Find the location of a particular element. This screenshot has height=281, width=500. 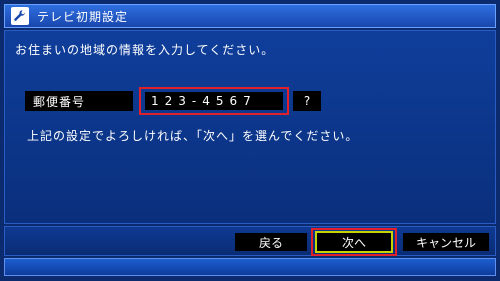

next-button: 次へ is located at coordinates (354, 242).